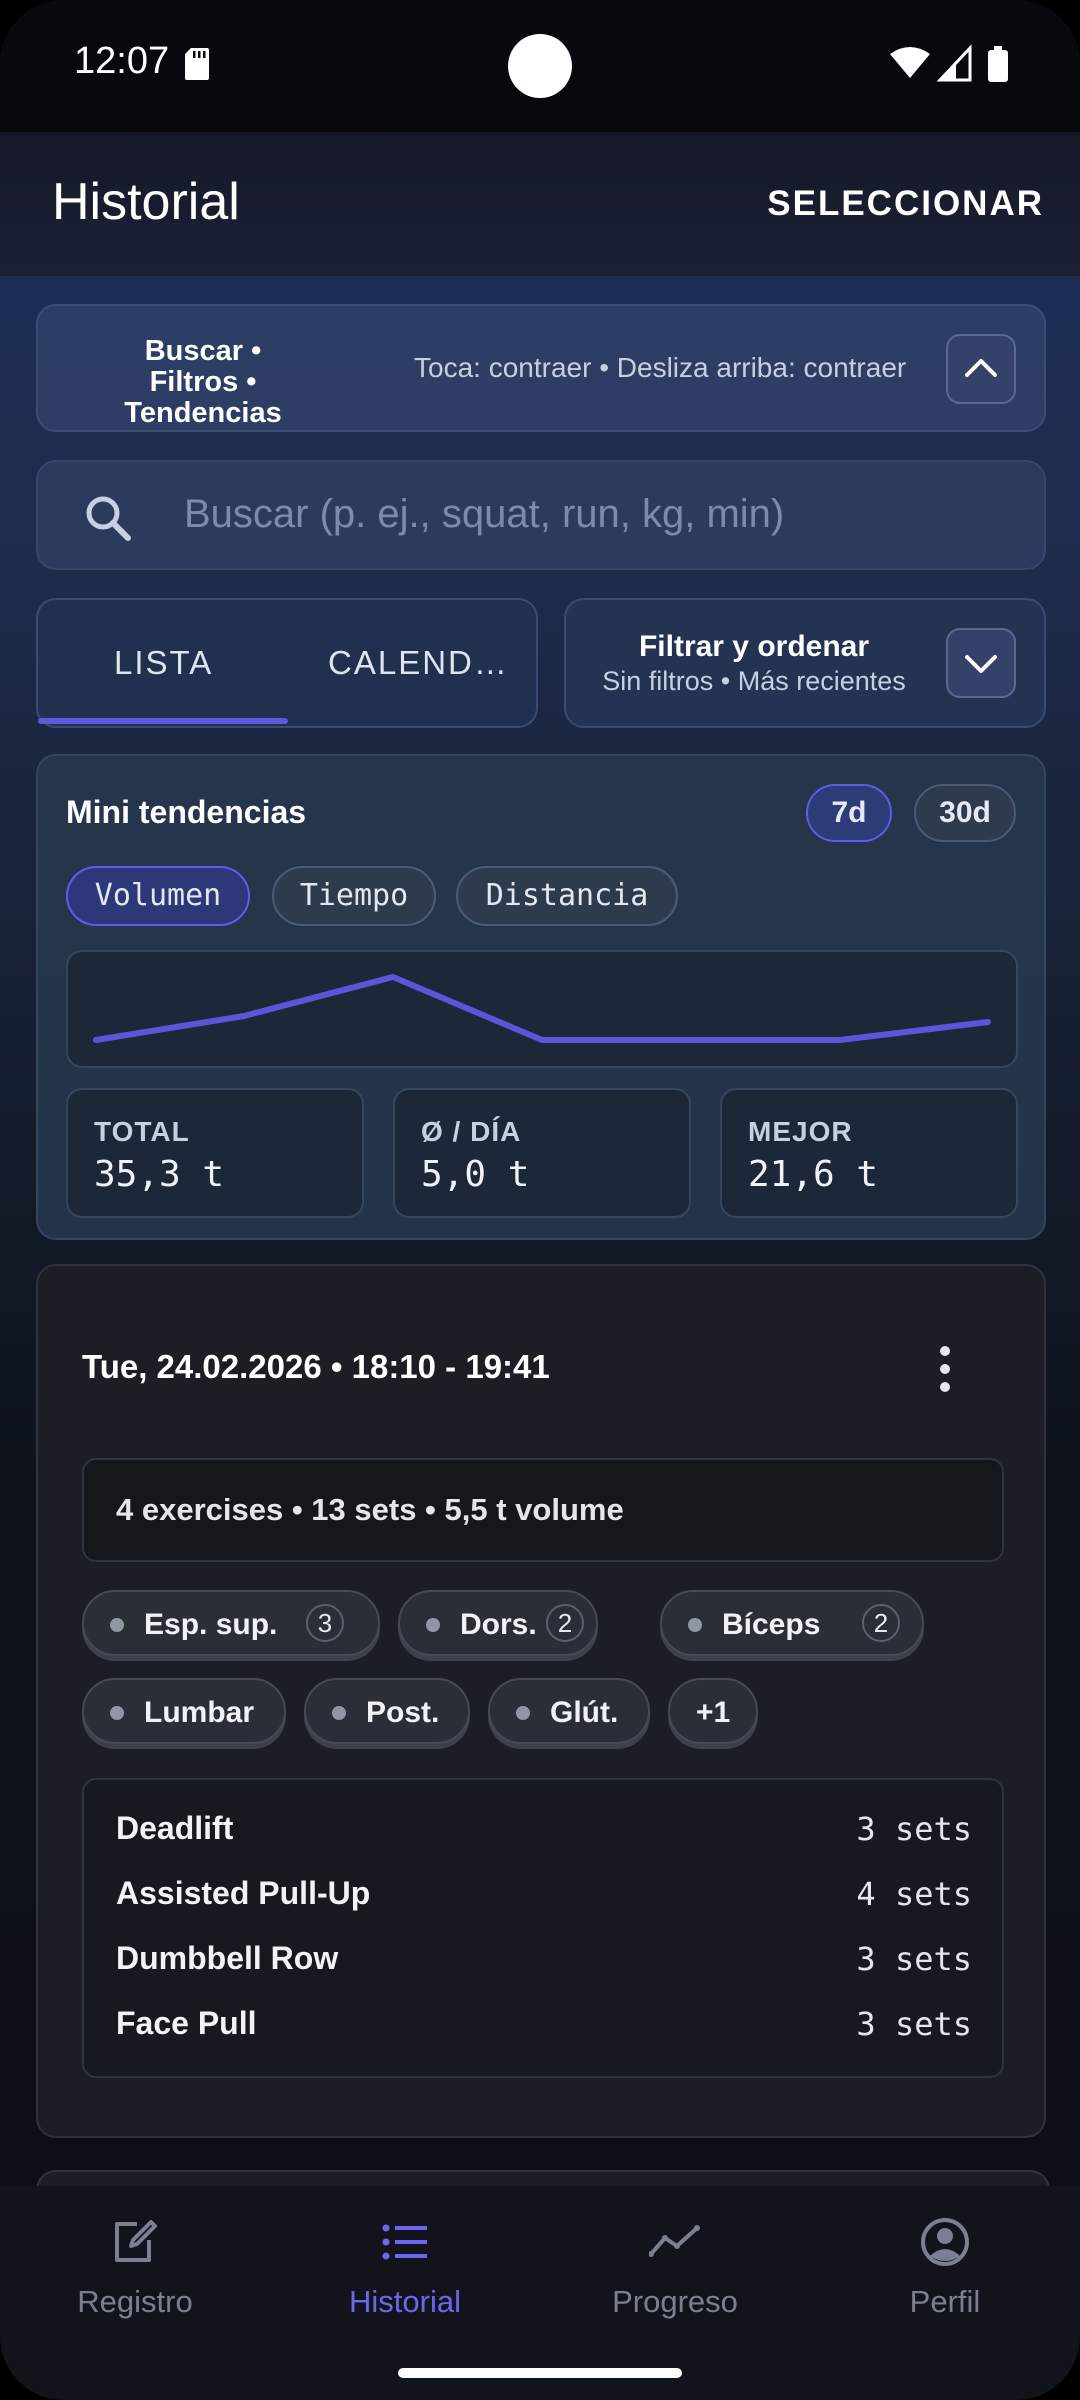 The width and height of the screenshot is (1080, 2400). What do you see at coordinates (945, 2301) in the screenshot?
I see `nav-label: Perfil` at bounding box center [945, 2301].